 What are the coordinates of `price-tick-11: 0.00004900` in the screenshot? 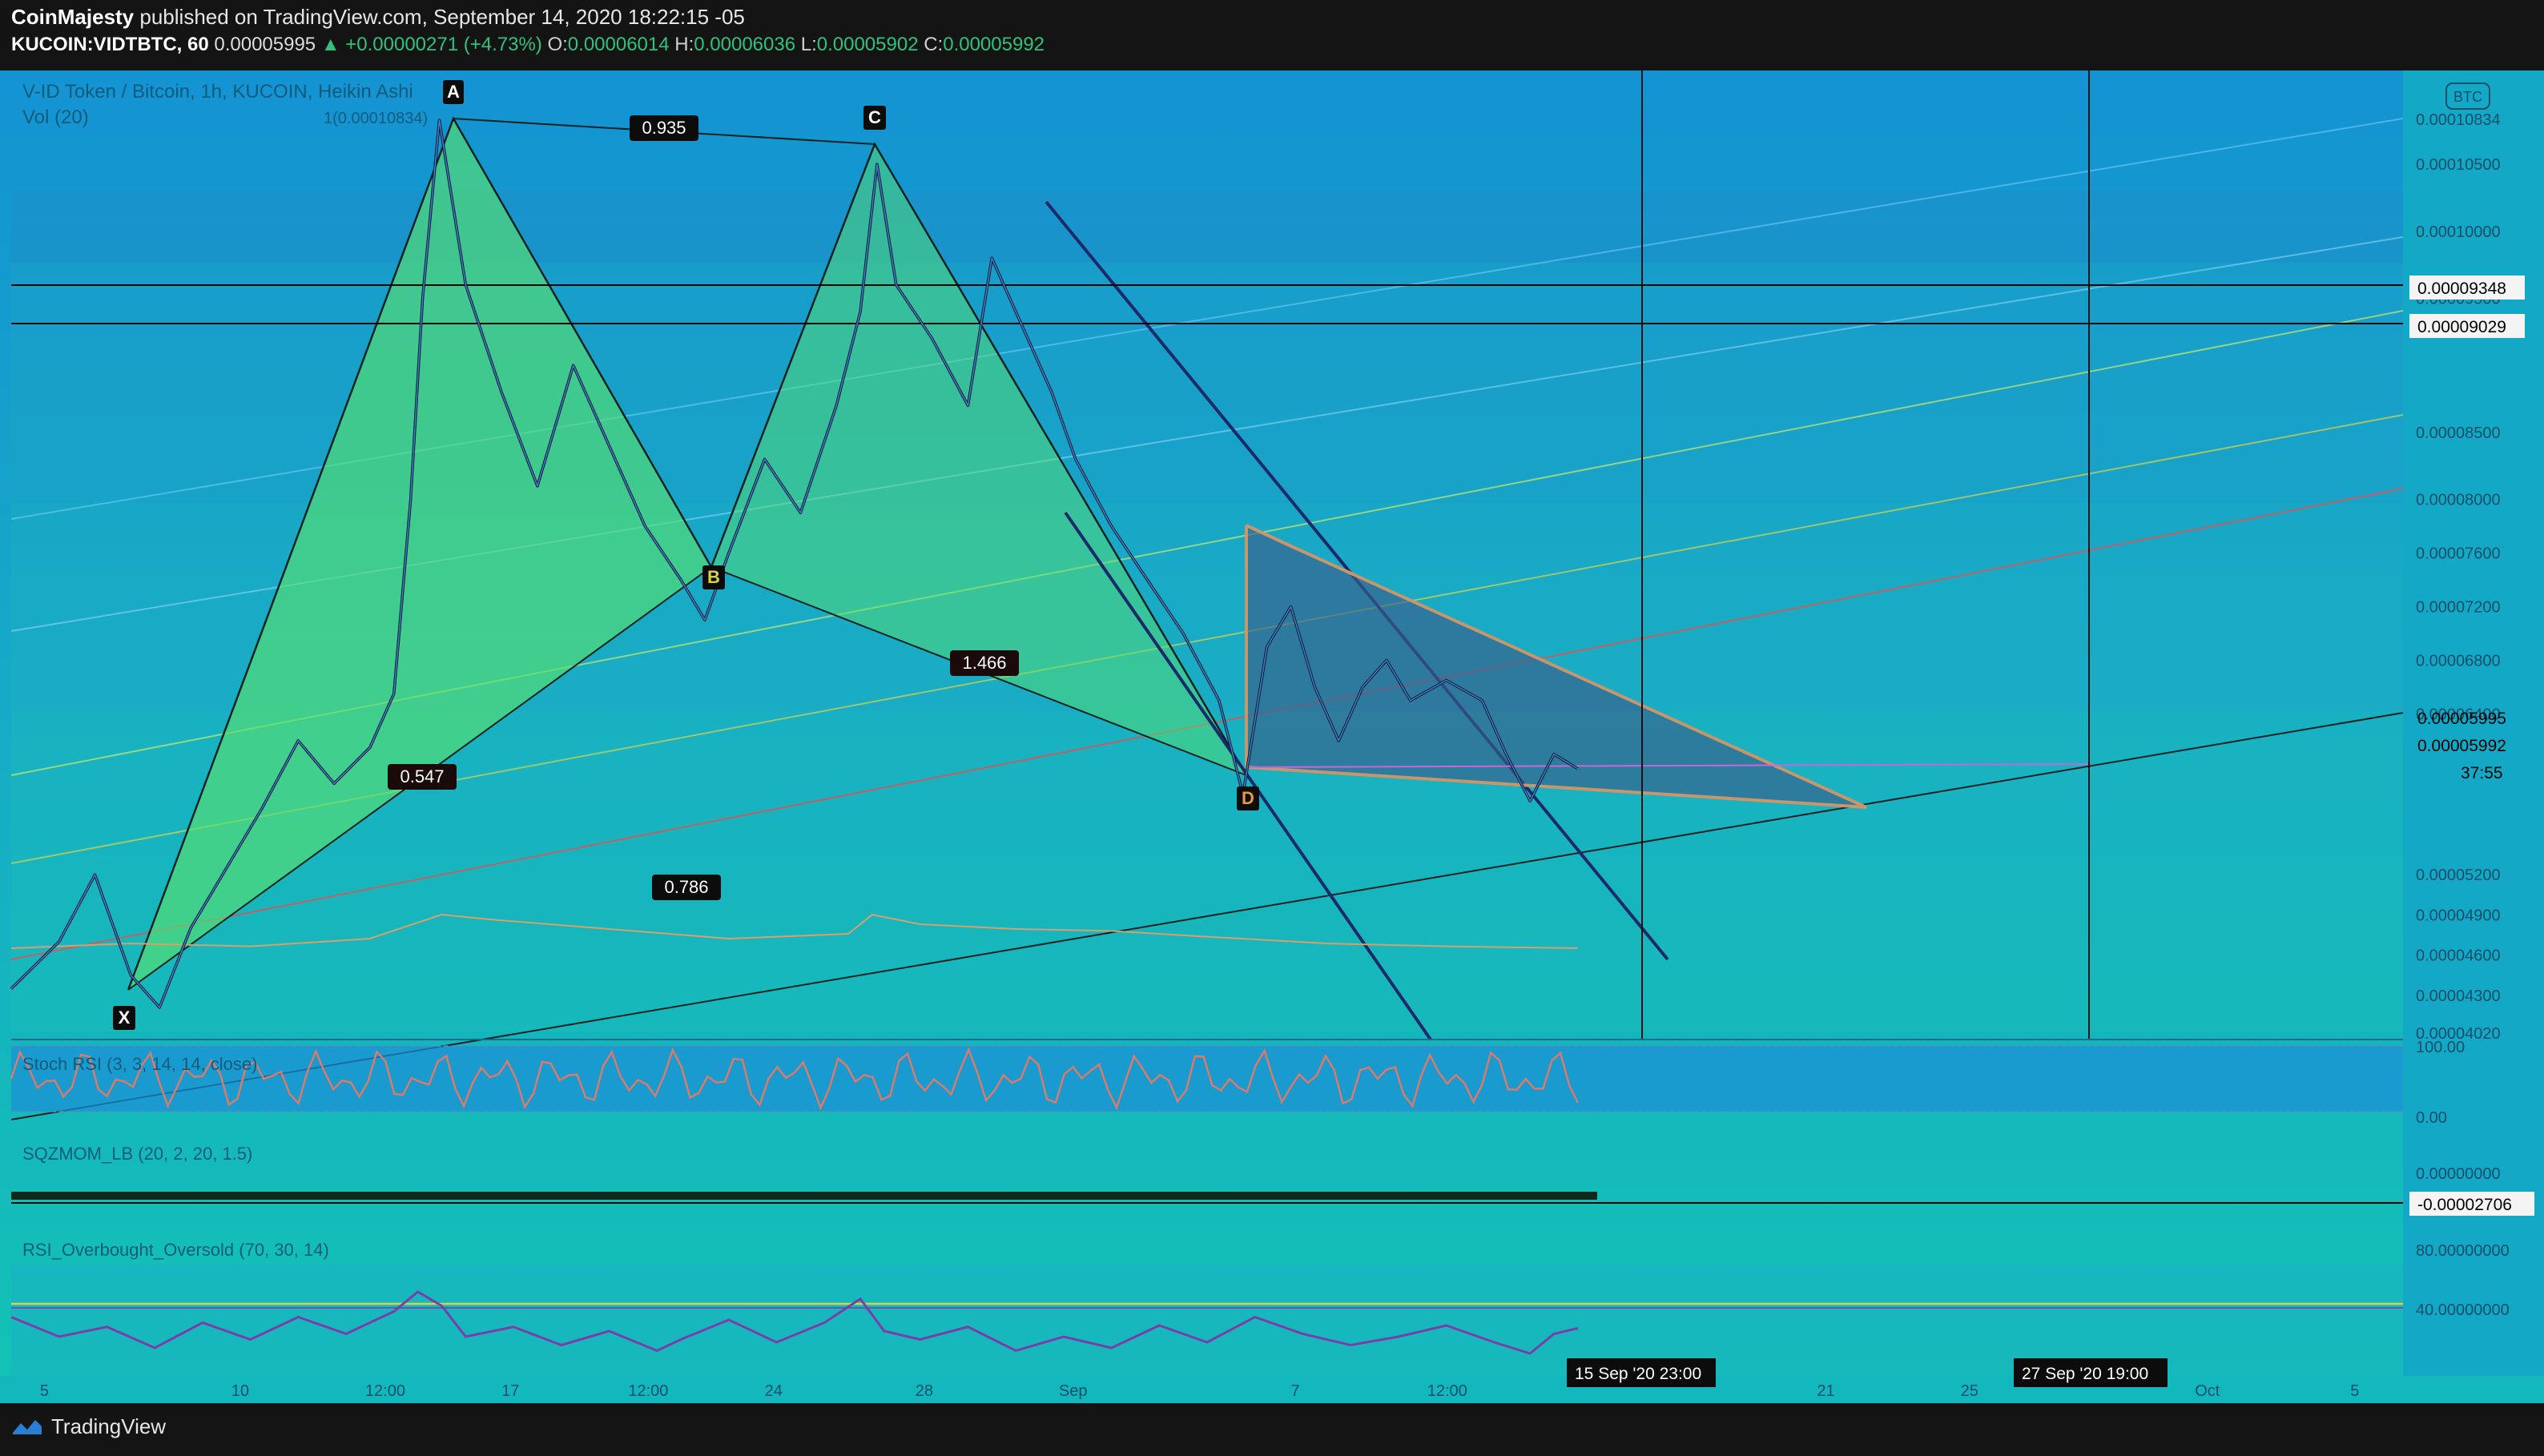 It's located at (2458, 915).